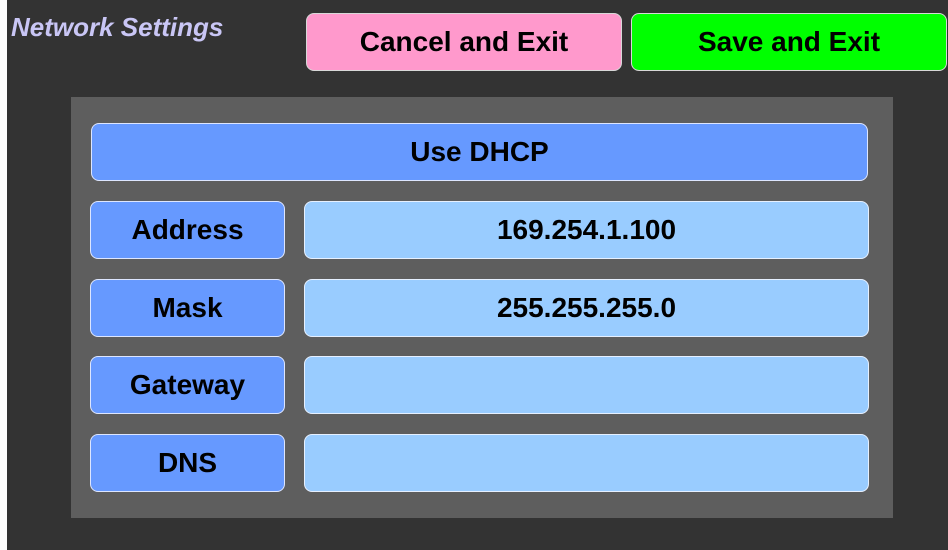  I want to click on address-field: 169.254.1.100, so click(586, 230).